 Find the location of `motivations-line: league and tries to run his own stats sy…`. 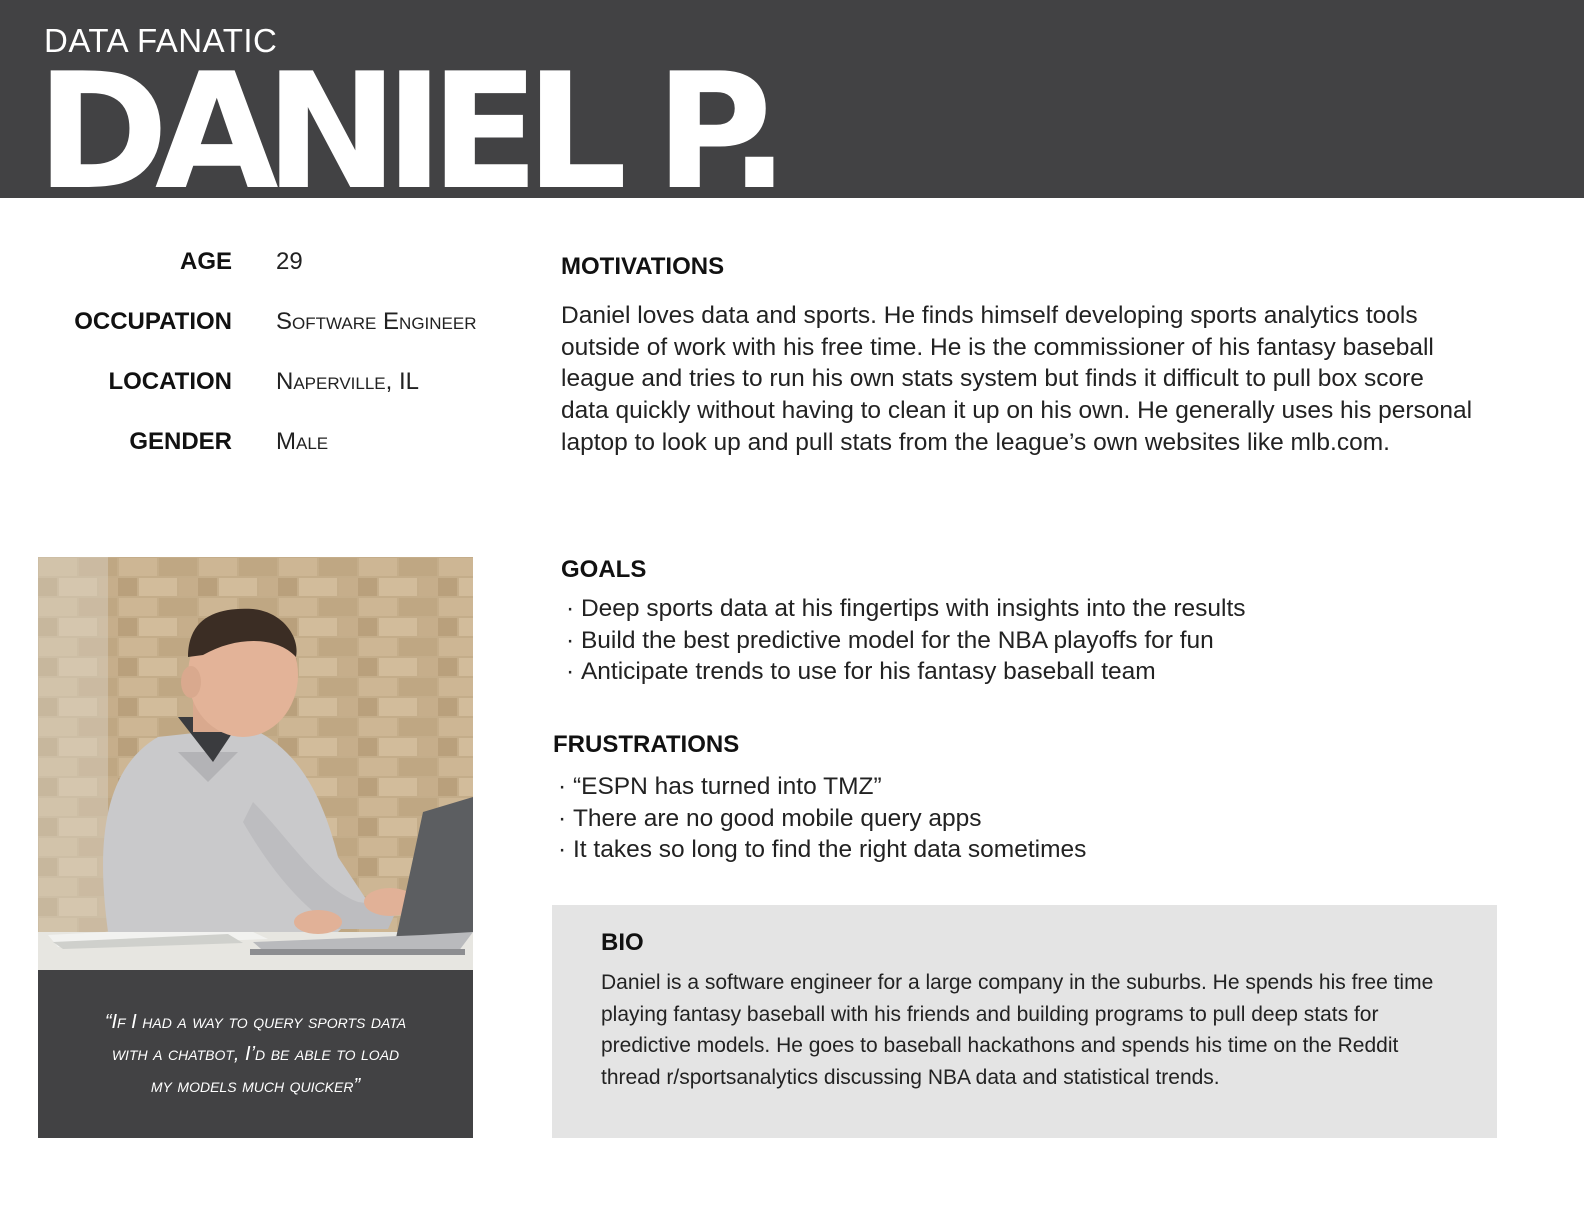

motivations-line: league and tries to run his own stats sy… is located at coordinates (992, 379).